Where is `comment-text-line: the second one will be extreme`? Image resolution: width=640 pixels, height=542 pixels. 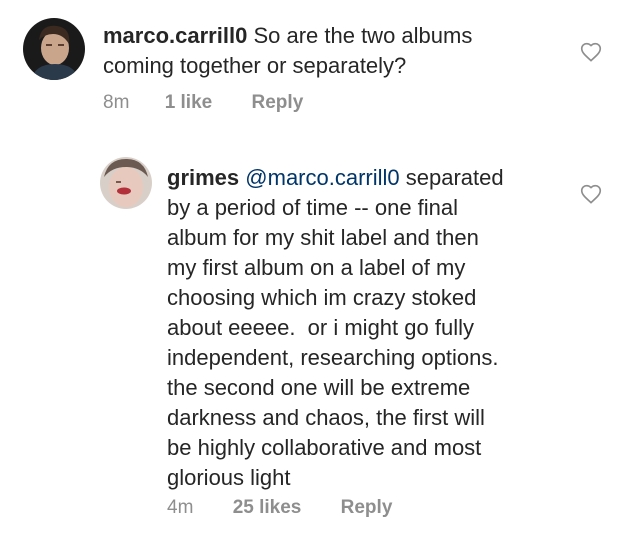
comment-text-line: the second one will be extreme is located at coordinates (319, 387).